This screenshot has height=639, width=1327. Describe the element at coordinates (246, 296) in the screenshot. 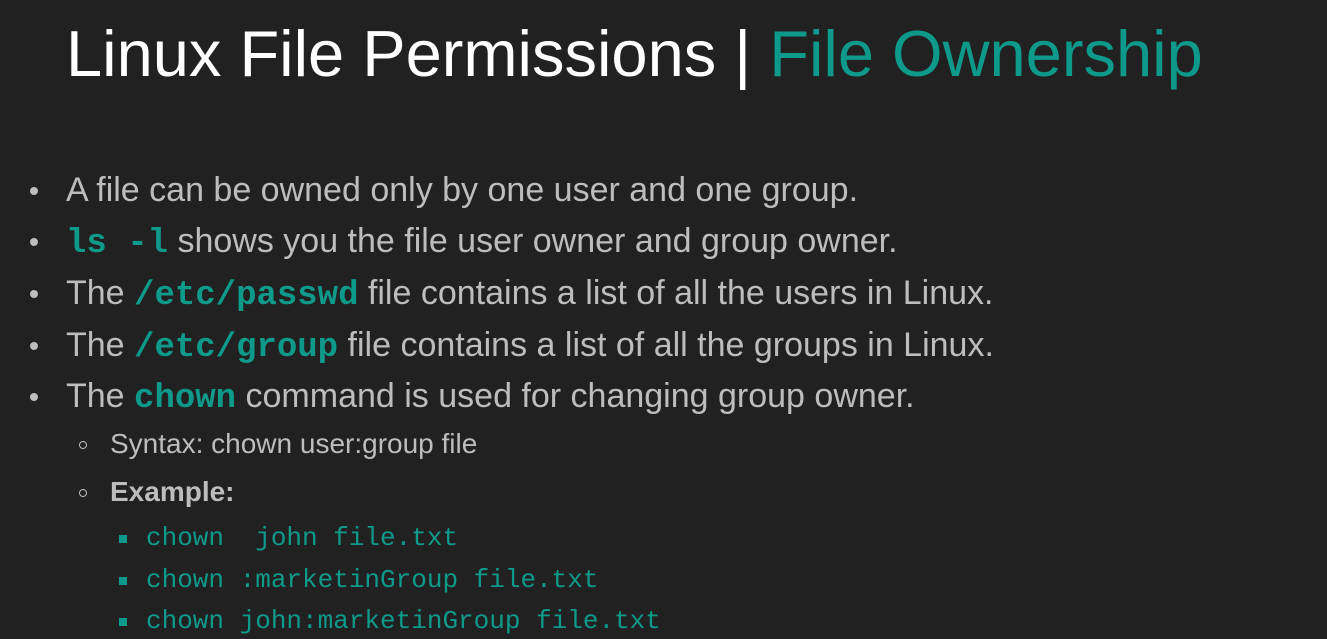

I see `code-passwd: /etc/passwd` at that location.